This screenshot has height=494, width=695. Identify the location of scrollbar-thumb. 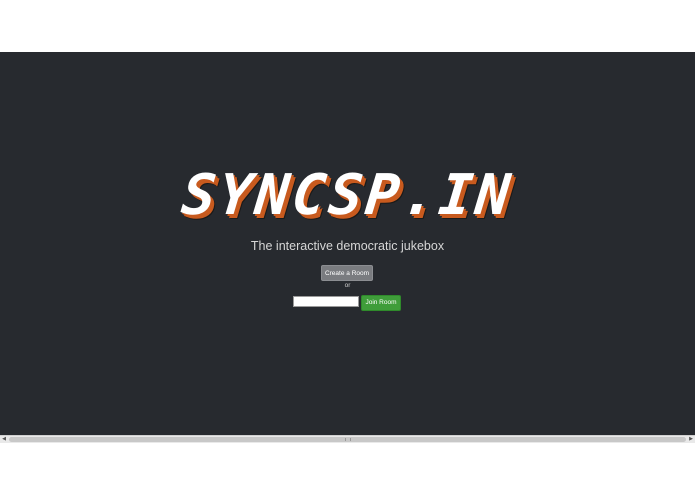
(347, 439).